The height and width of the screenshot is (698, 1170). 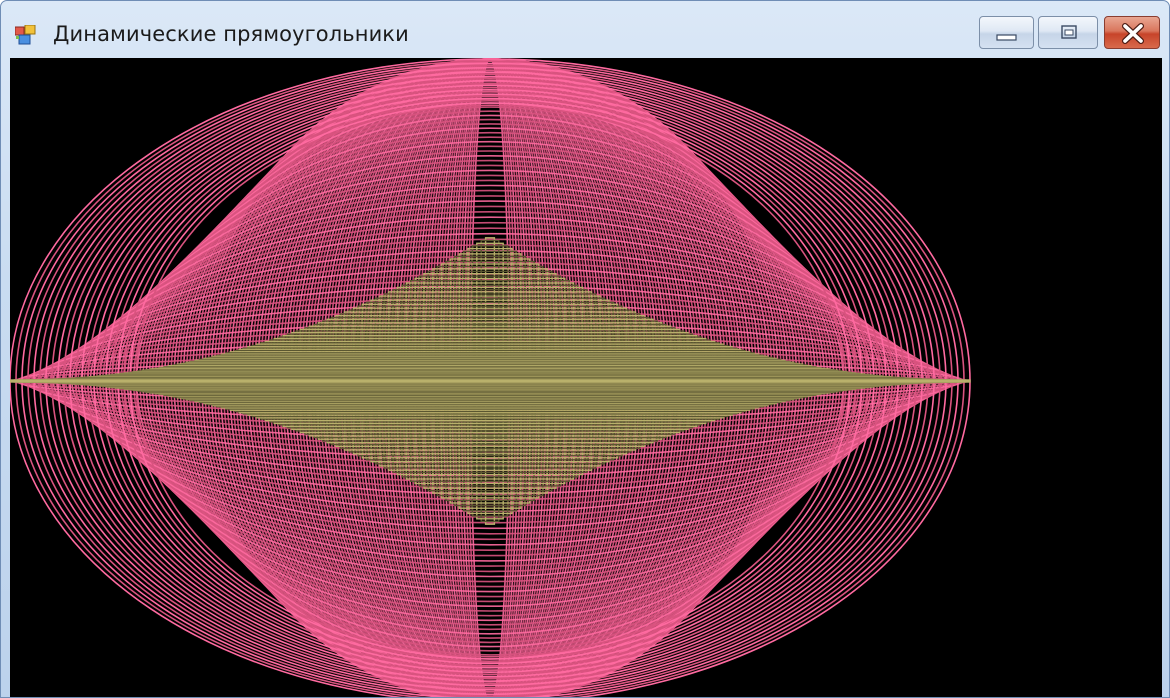 What do you see at coordinates (231, 34) in the screenshot?
I see `window-title: Динамические прямоугольники` at bounding box center [231, 34].